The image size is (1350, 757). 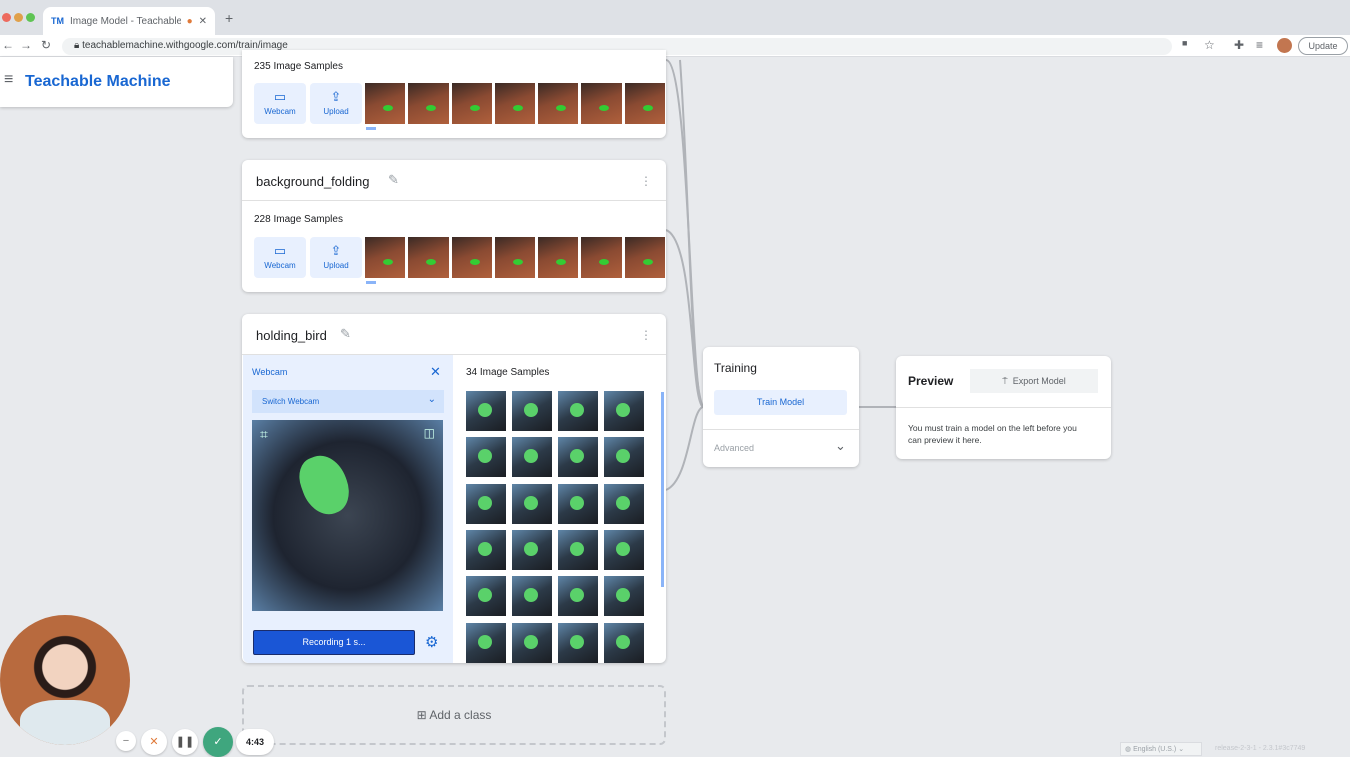 I want to click on switch-webcam-dropdown: Switch Webcam ⌄, so click(x=348, y=401).